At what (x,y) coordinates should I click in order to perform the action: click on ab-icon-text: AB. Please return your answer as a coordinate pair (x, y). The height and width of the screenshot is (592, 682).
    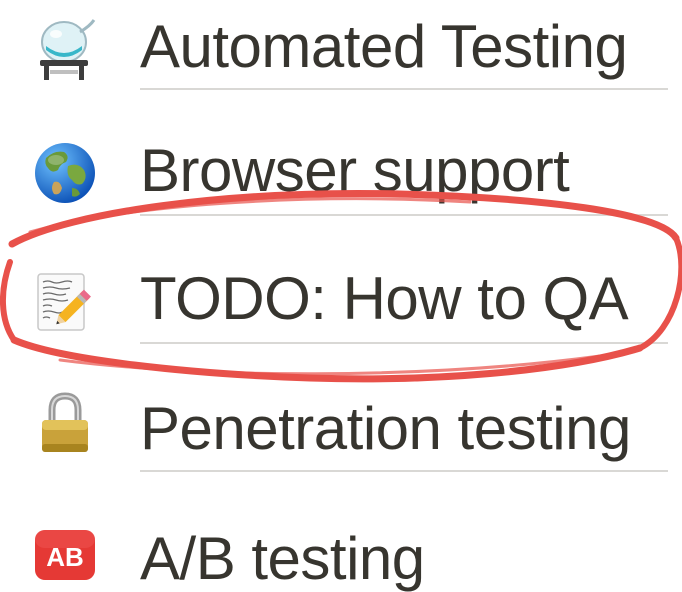
    Looking at the image, I should click on (65, 557).